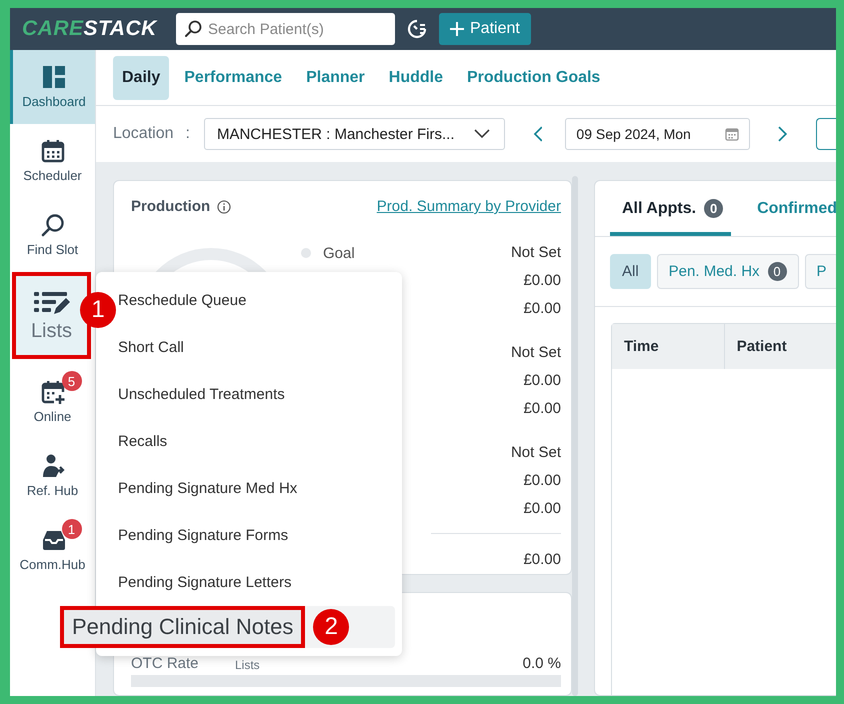 This screenshot has width=844, height=704. I want to click on card-title: Production, so click(170, 206).